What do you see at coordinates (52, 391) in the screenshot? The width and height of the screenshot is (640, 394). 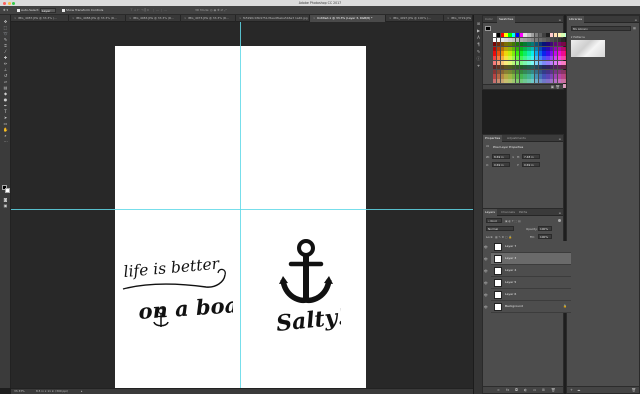 I see `document-size: 8.5 in x 11 in (300 ppi)` at bounding box center [52, 391].